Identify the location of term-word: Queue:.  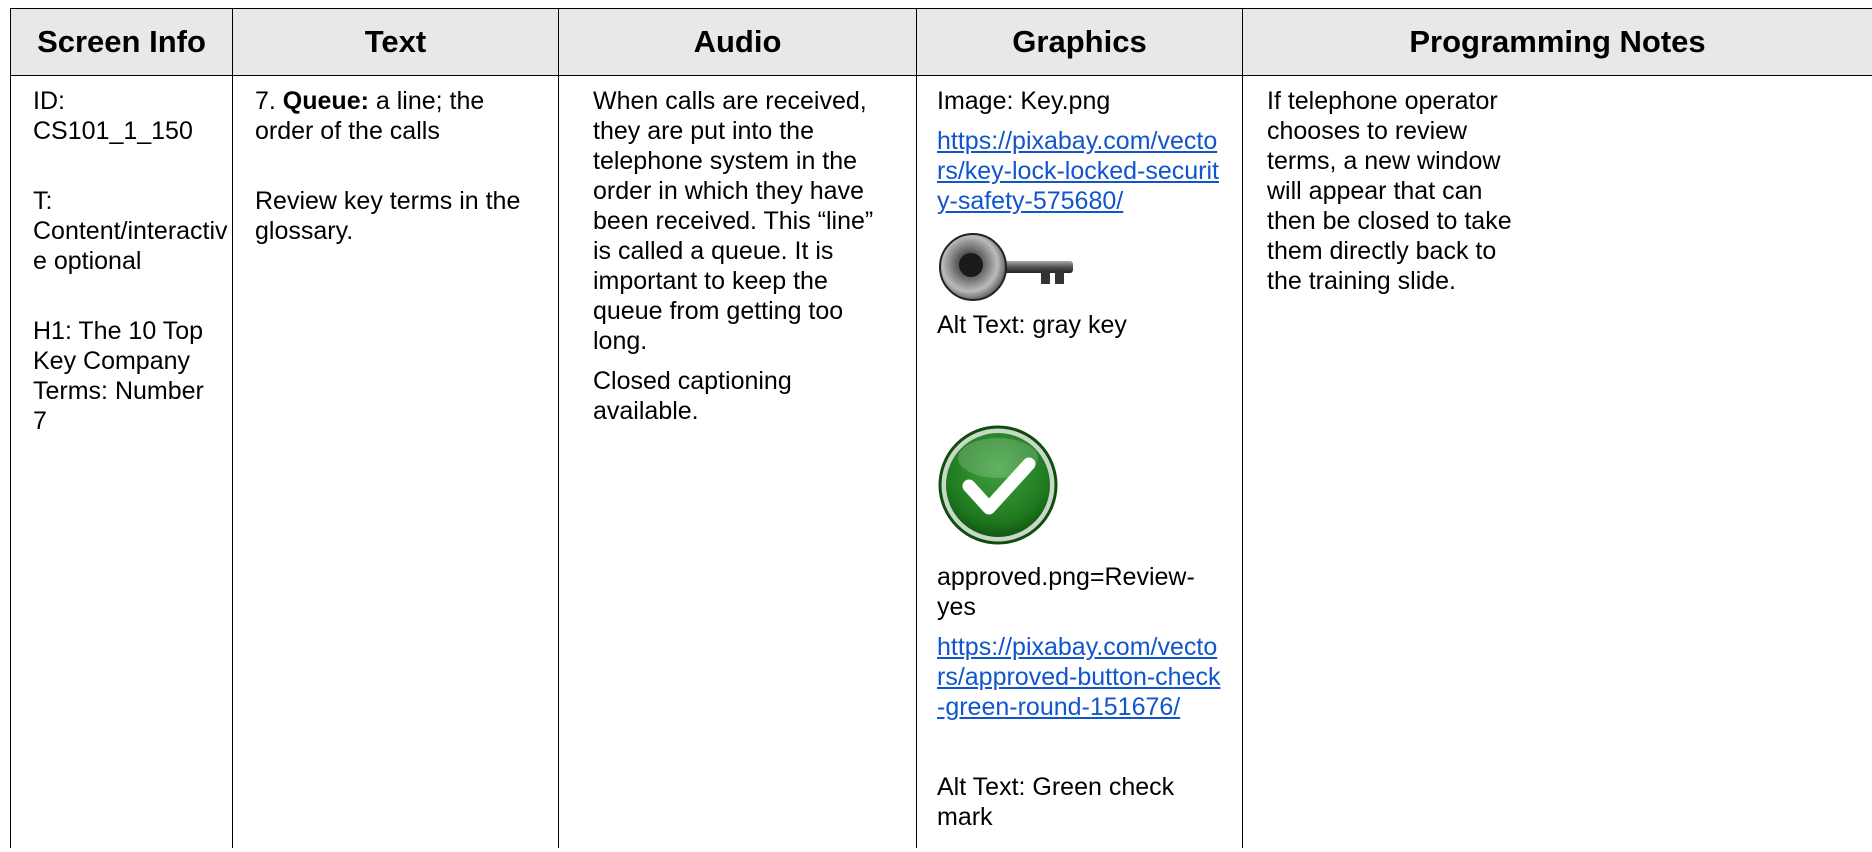
(325, 101).